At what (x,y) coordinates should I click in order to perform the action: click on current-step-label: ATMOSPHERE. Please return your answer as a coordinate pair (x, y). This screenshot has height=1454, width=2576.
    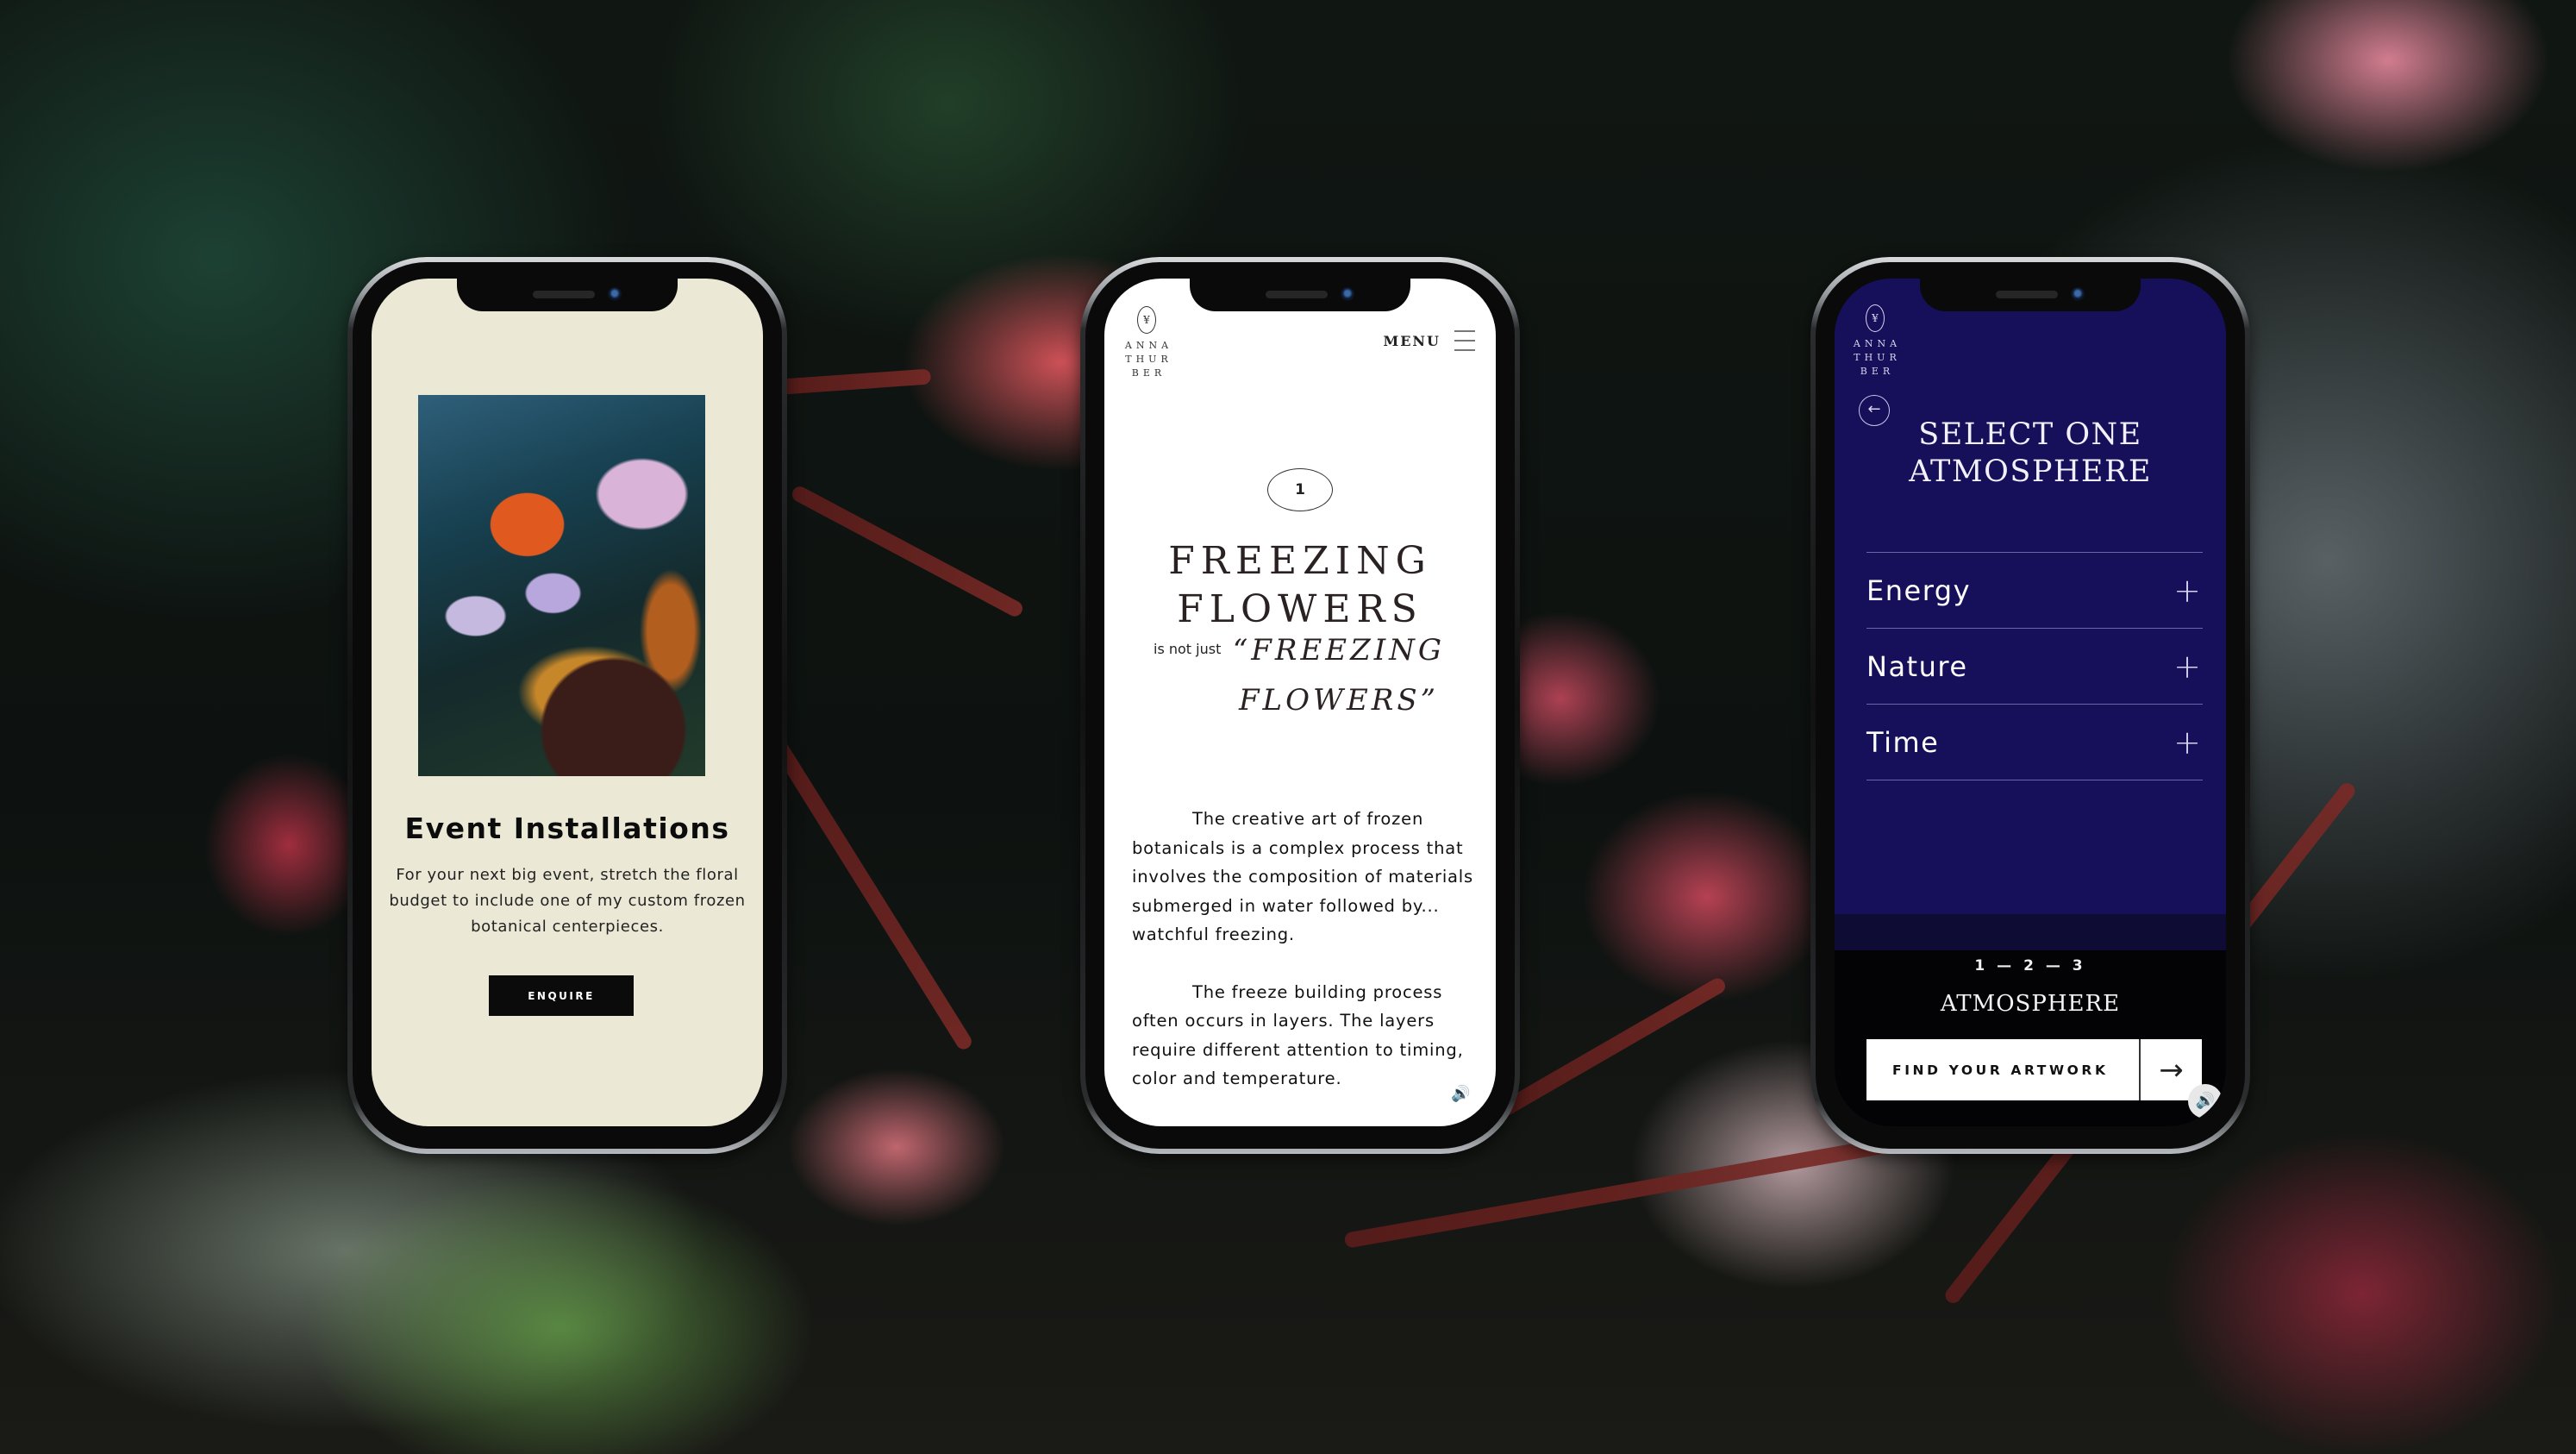
    Looking at the image, I should click on (2030, 1004).